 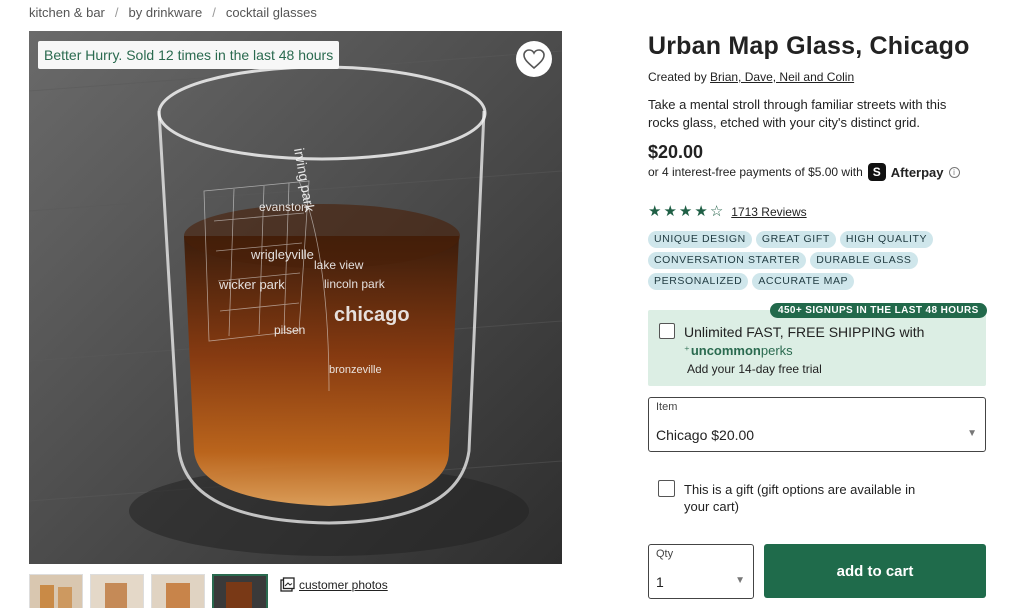 I want to click on creators-link: Brian, Dave, Neil and Colin, so click(x=782, y=77).